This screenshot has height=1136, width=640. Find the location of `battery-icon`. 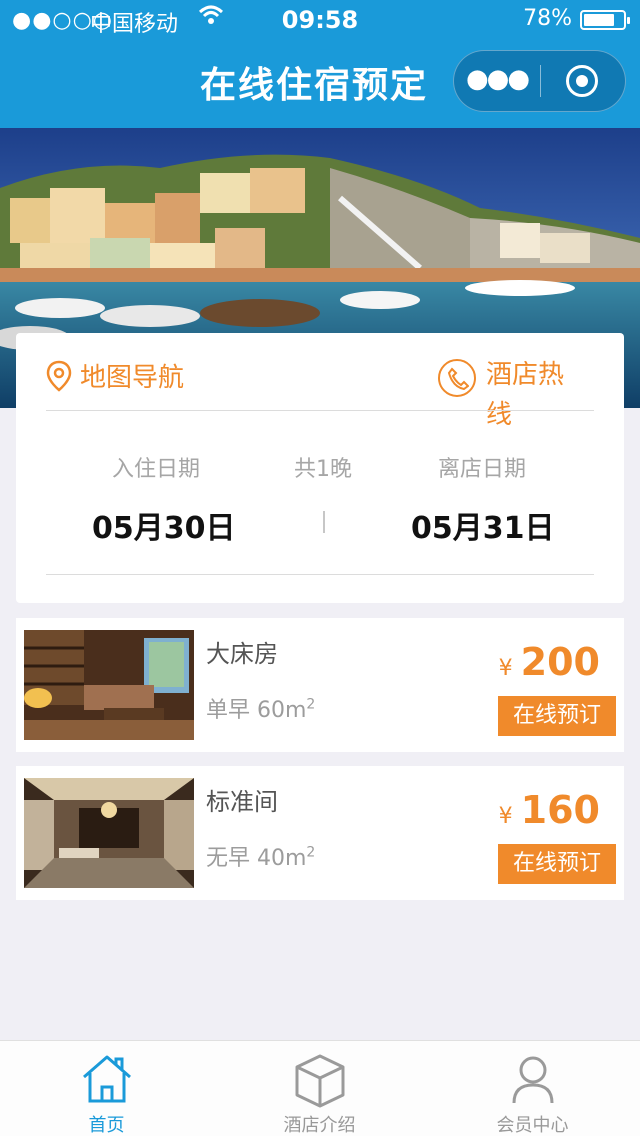

battery-icon is located at coordinates (605, 20).